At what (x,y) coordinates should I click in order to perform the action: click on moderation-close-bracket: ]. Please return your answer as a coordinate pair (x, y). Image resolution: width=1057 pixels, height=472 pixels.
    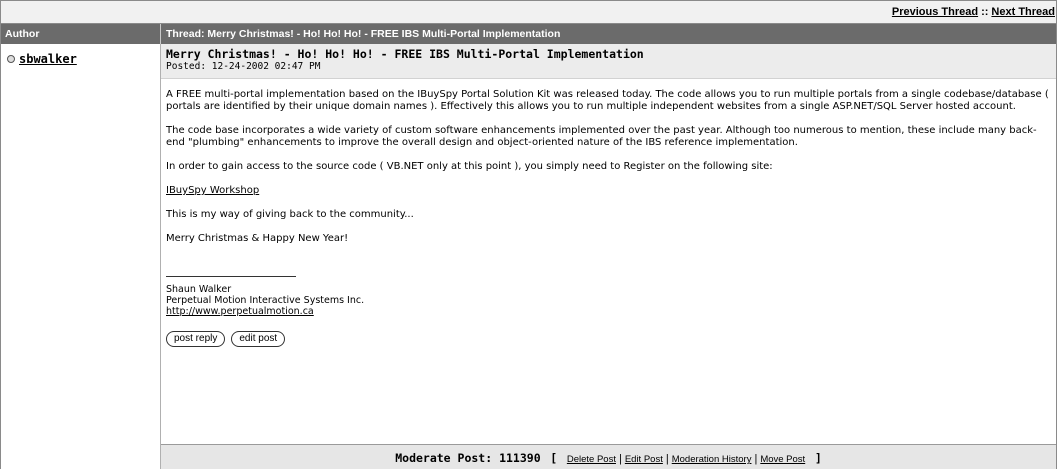
    Looking at the image, I should click on (818, 458).